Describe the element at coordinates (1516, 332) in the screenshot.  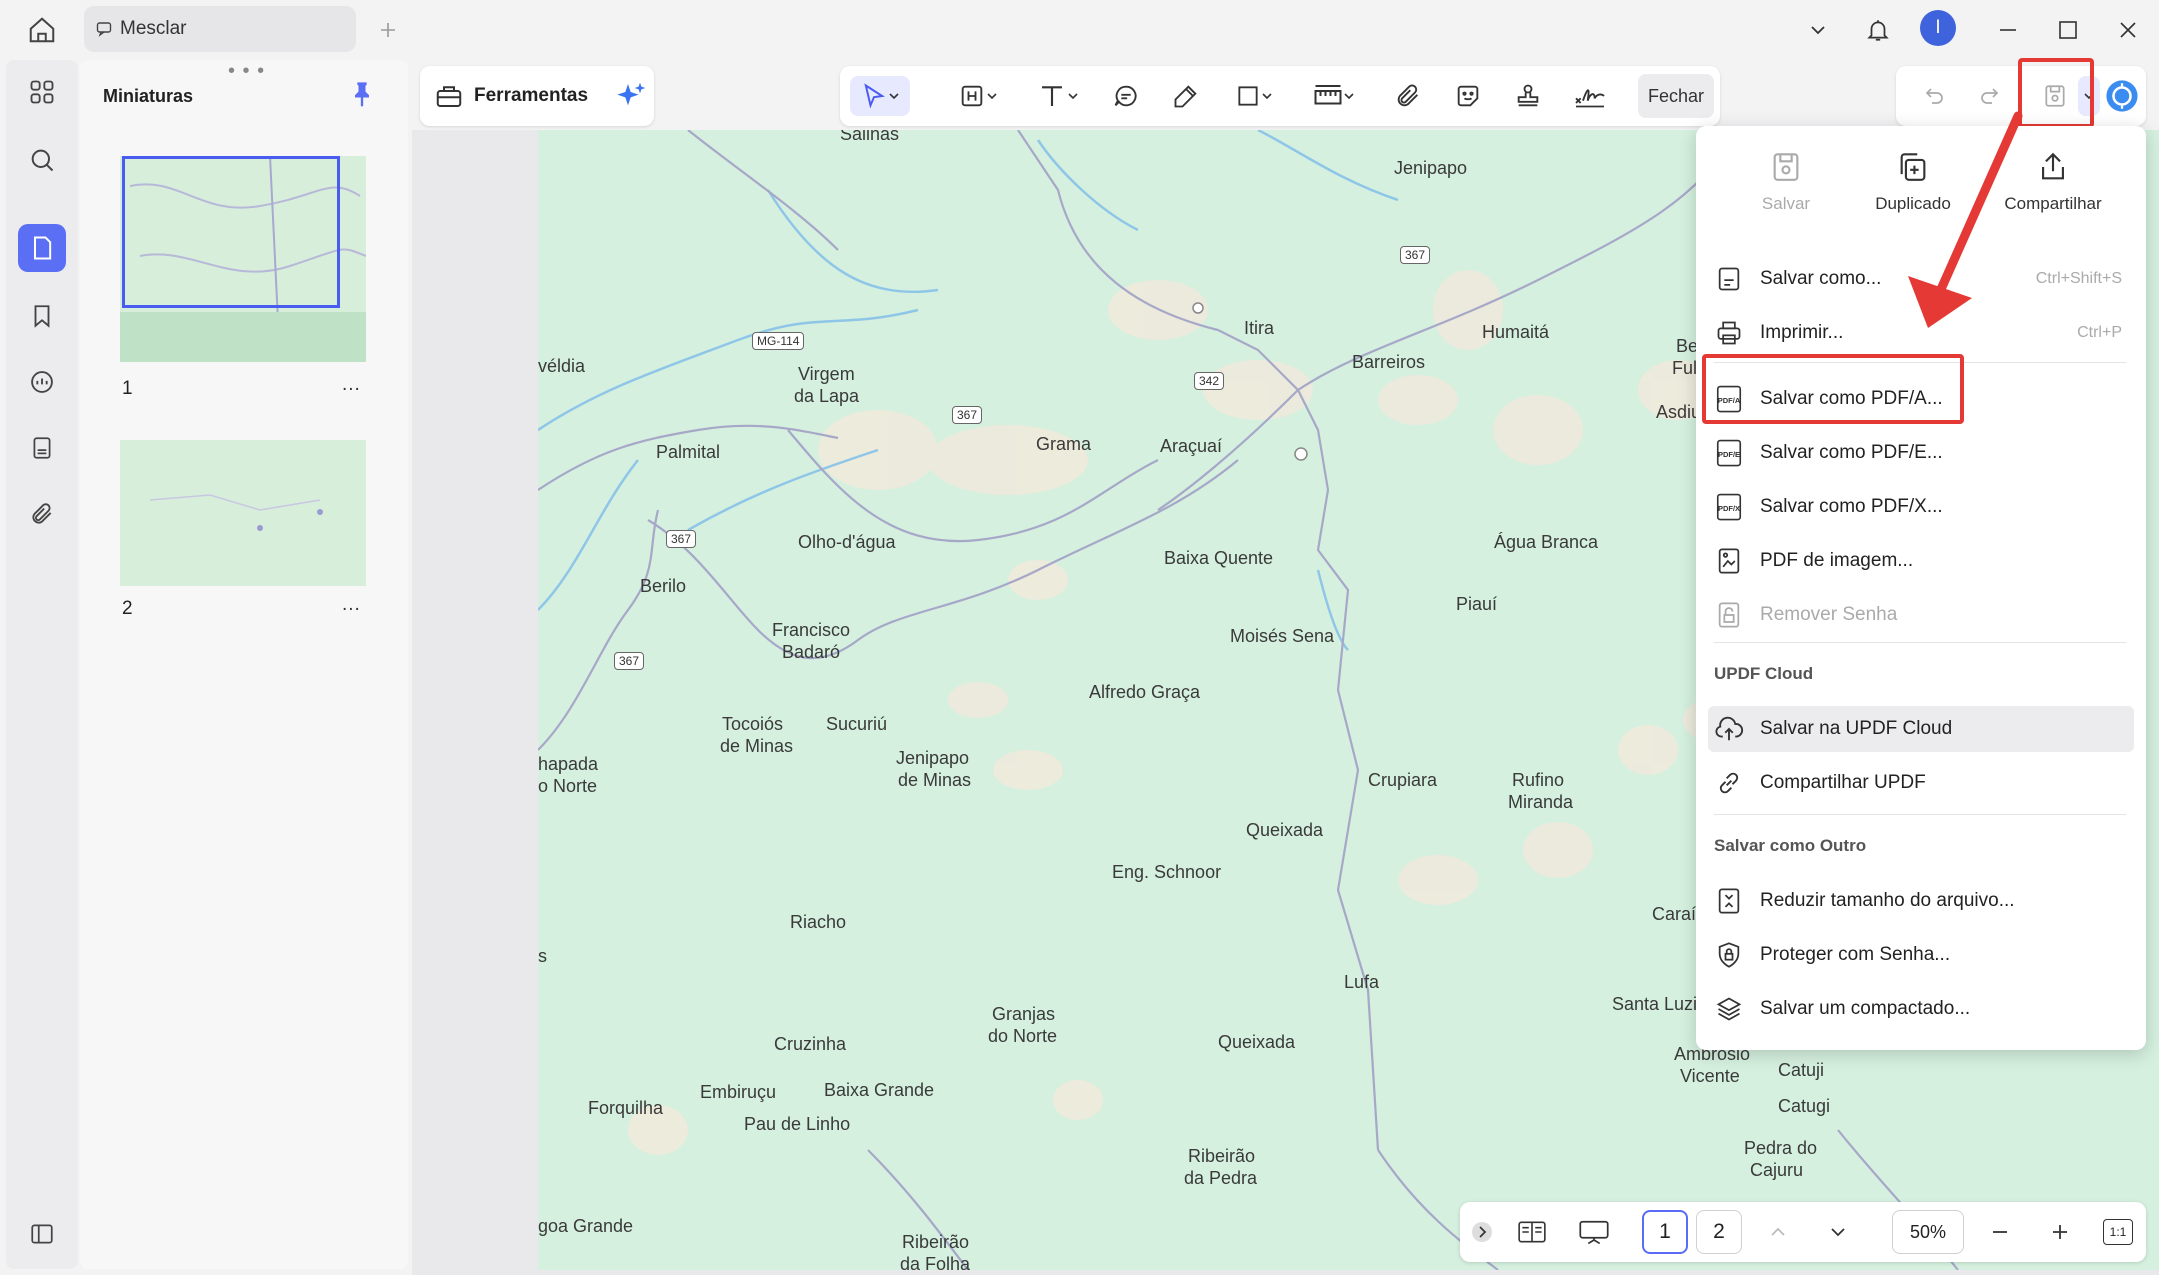
I see `map-place-label: Humaitá` at that location.